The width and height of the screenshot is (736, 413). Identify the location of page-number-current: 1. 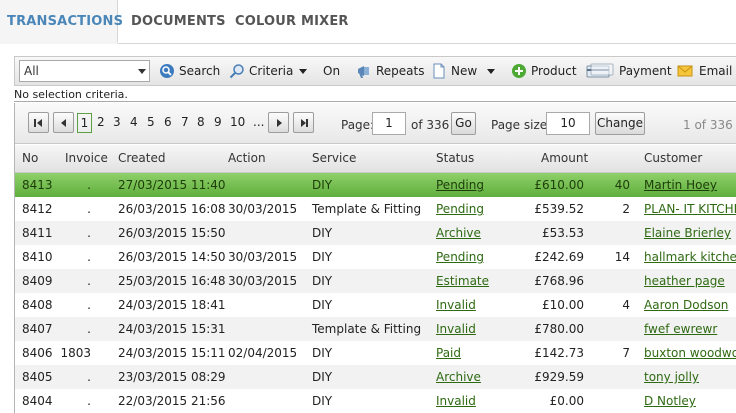
(84, 123).